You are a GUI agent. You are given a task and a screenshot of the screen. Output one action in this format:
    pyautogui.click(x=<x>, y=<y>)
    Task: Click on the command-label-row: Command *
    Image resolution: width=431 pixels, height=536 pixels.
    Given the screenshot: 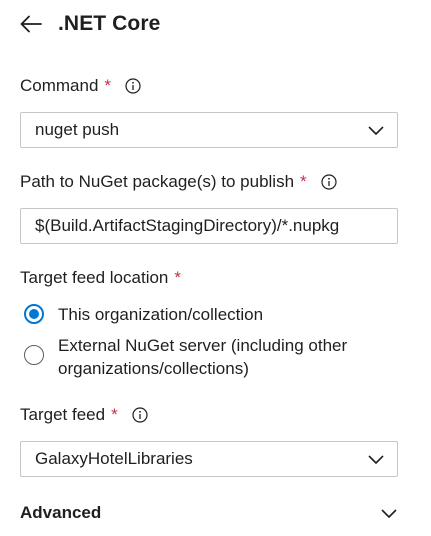 What is the action you would take?
    pyautogui.click(x=80, y=86)
    